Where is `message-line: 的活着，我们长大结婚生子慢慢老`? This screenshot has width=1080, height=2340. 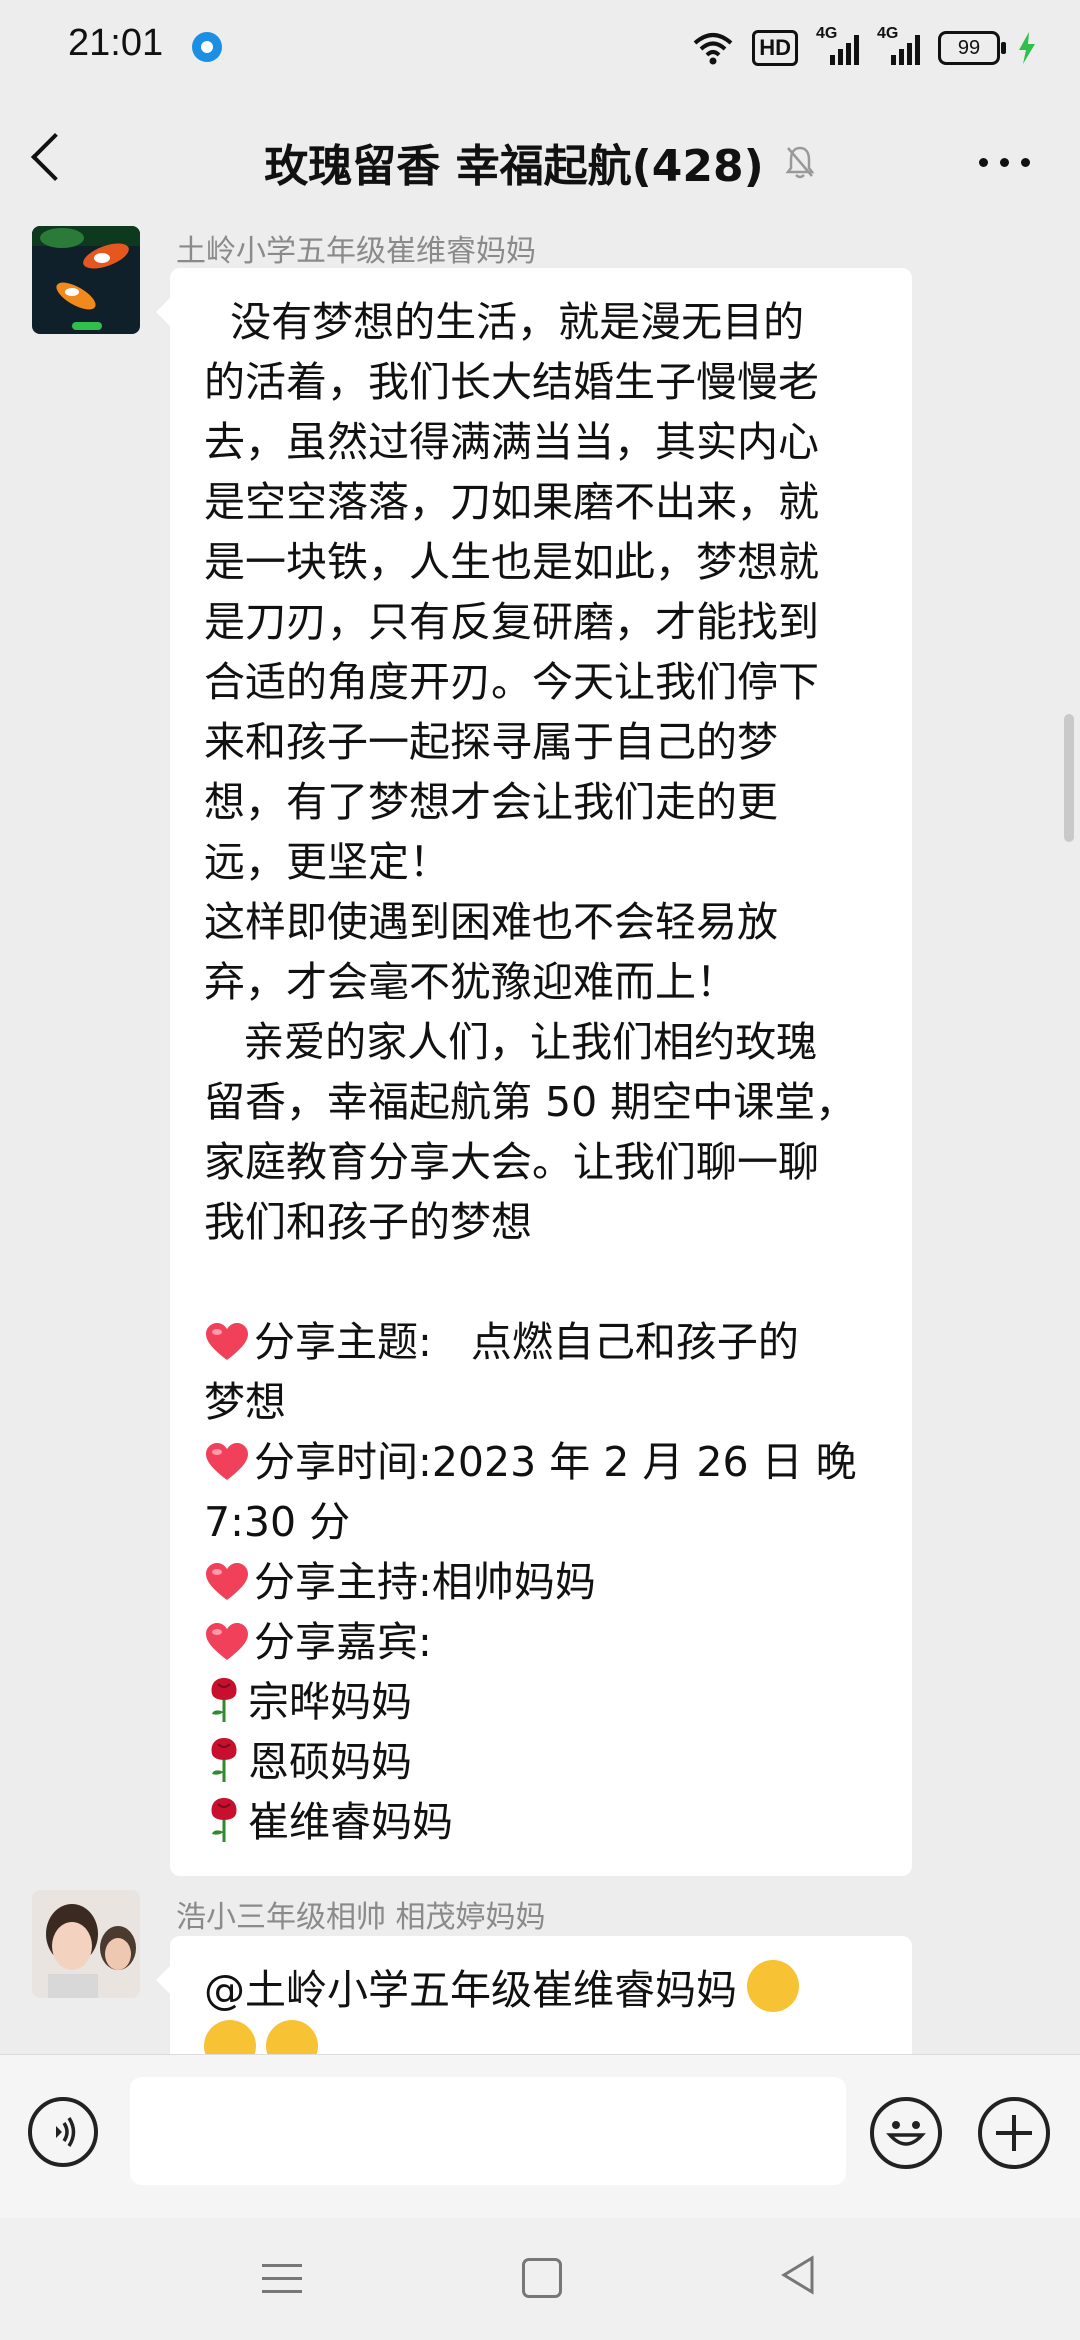
message-line: 的活着，我们长大结婚生子慢慢老 is located at coordinates (511, 382).